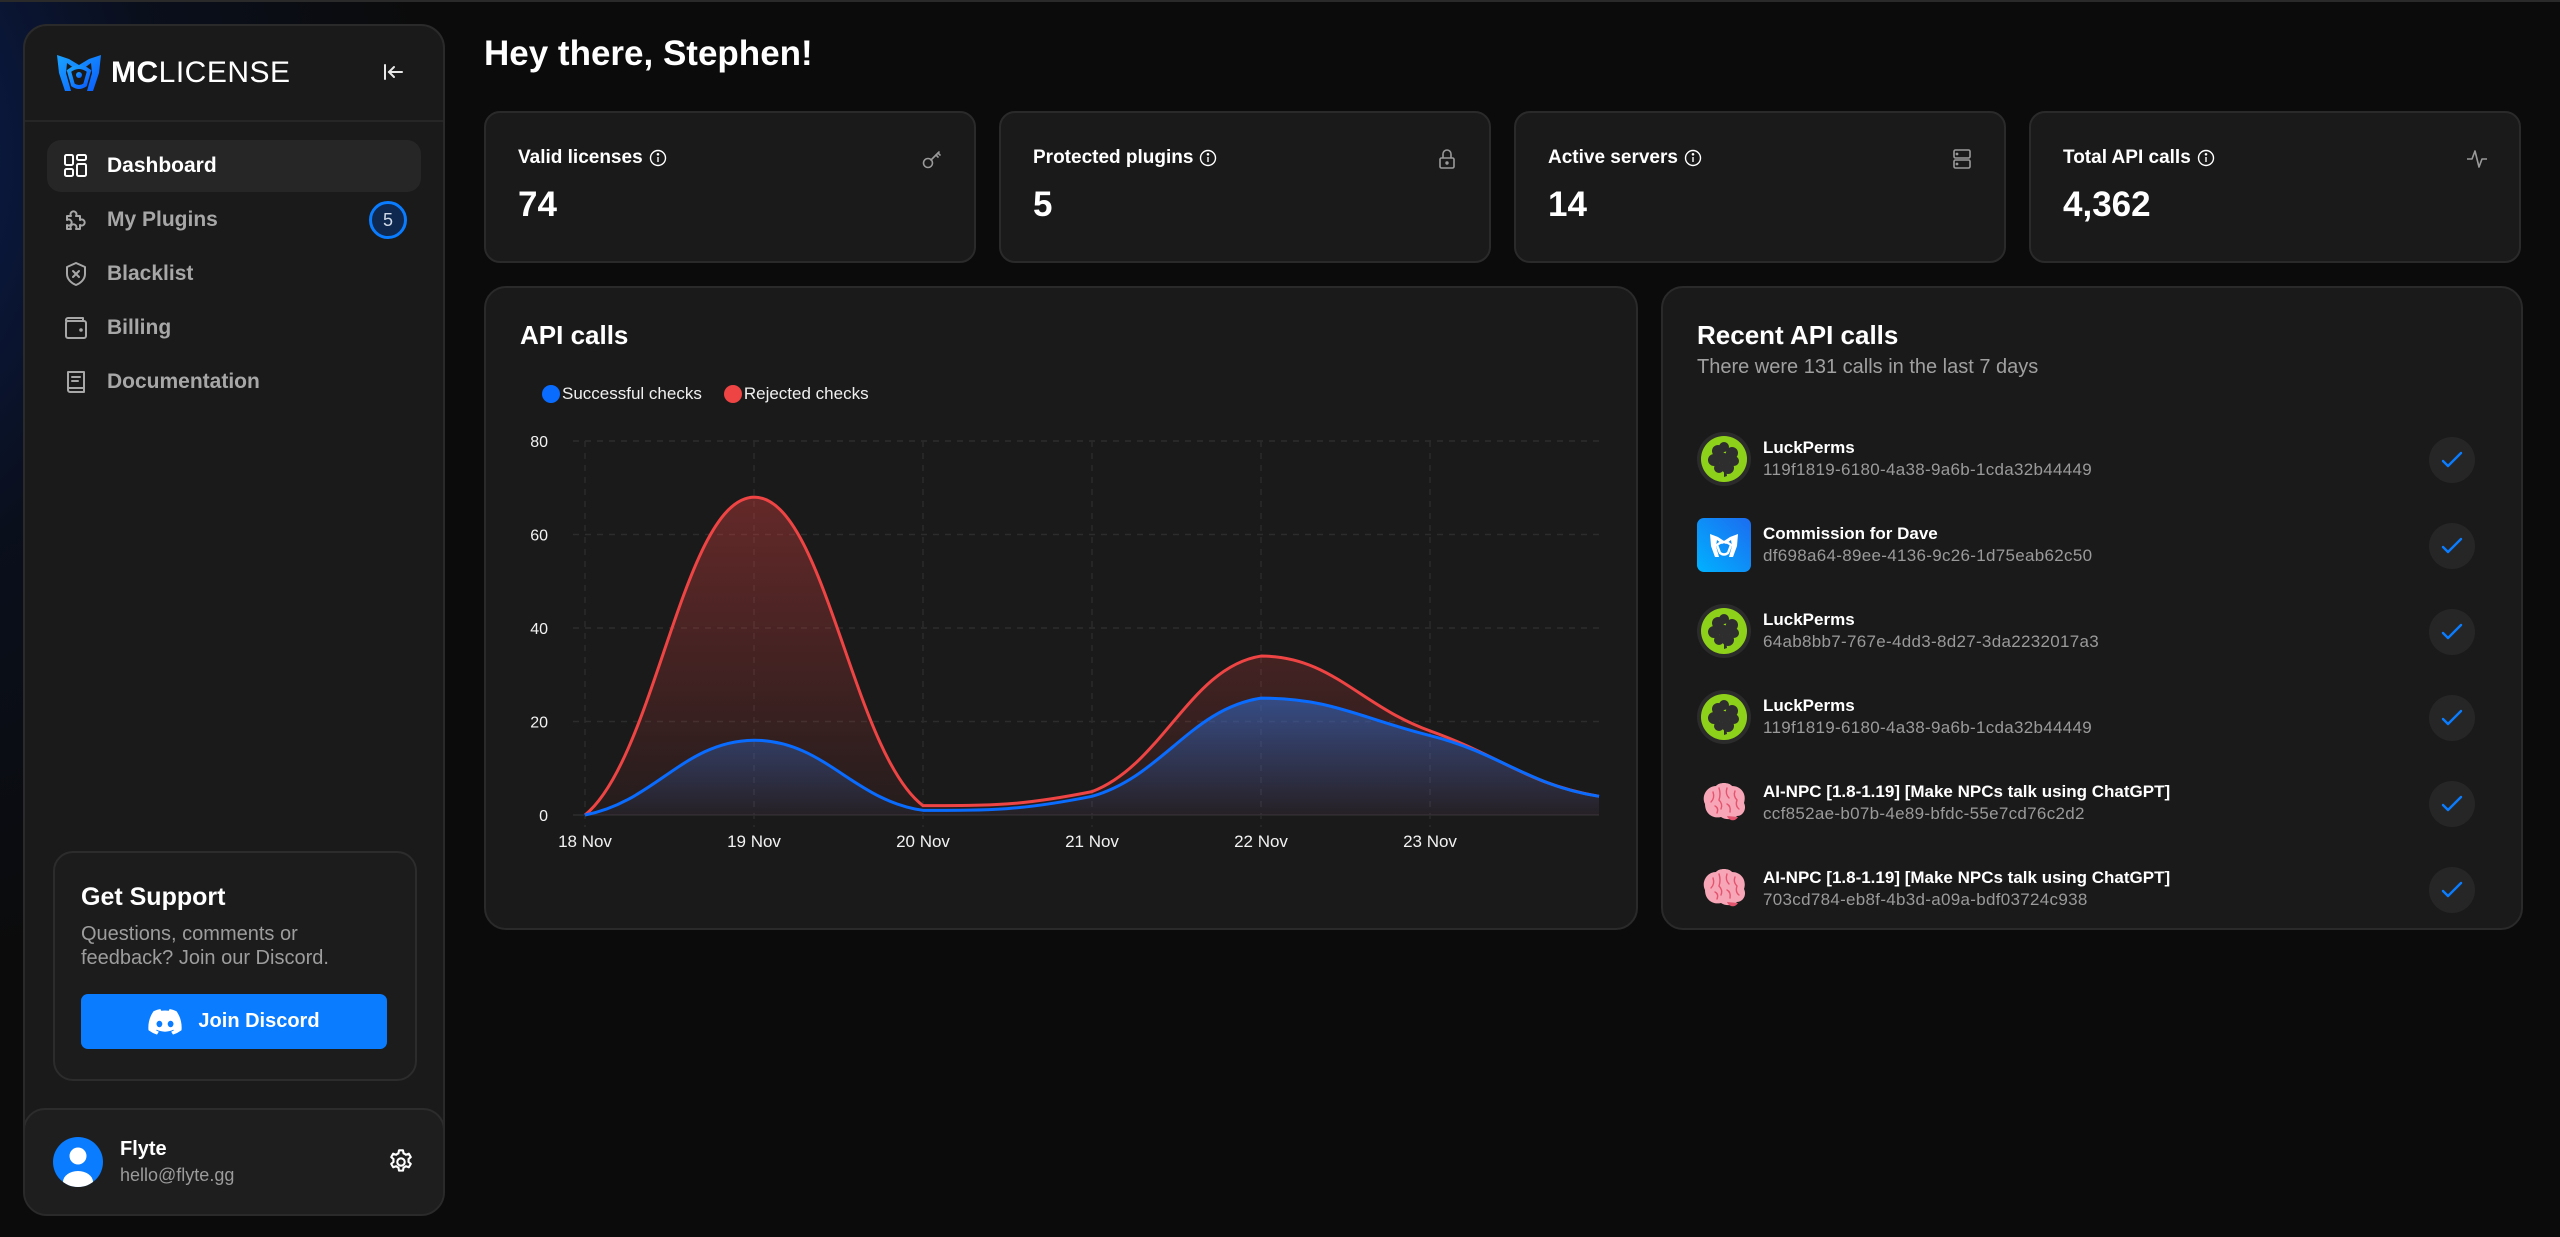 This screenshot has height=1237, width=2560. I want to click on avatar, so click(78, 1162).